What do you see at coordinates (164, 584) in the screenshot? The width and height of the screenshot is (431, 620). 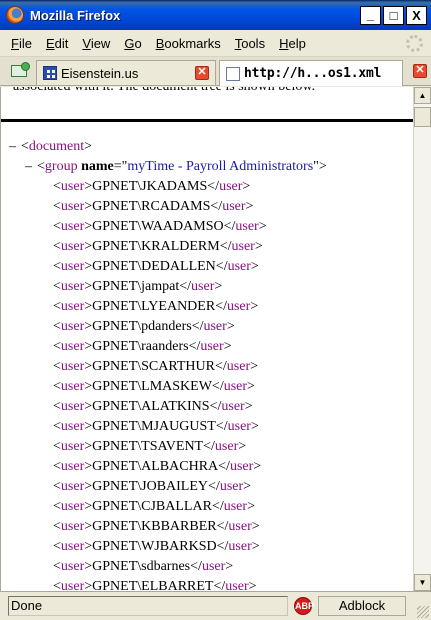 I see `user-line: <user>GPNET\ELBARRET</user>` at bounding box center [164, 584].